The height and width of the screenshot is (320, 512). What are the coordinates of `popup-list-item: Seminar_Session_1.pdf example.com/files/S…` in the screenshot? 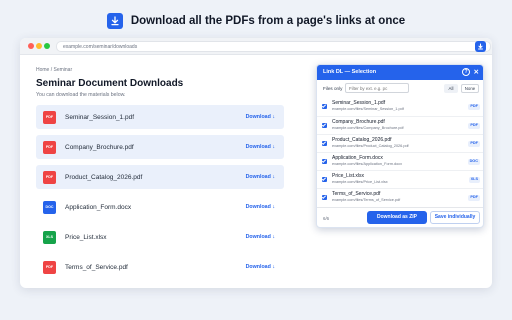 It's located at (400, 107).